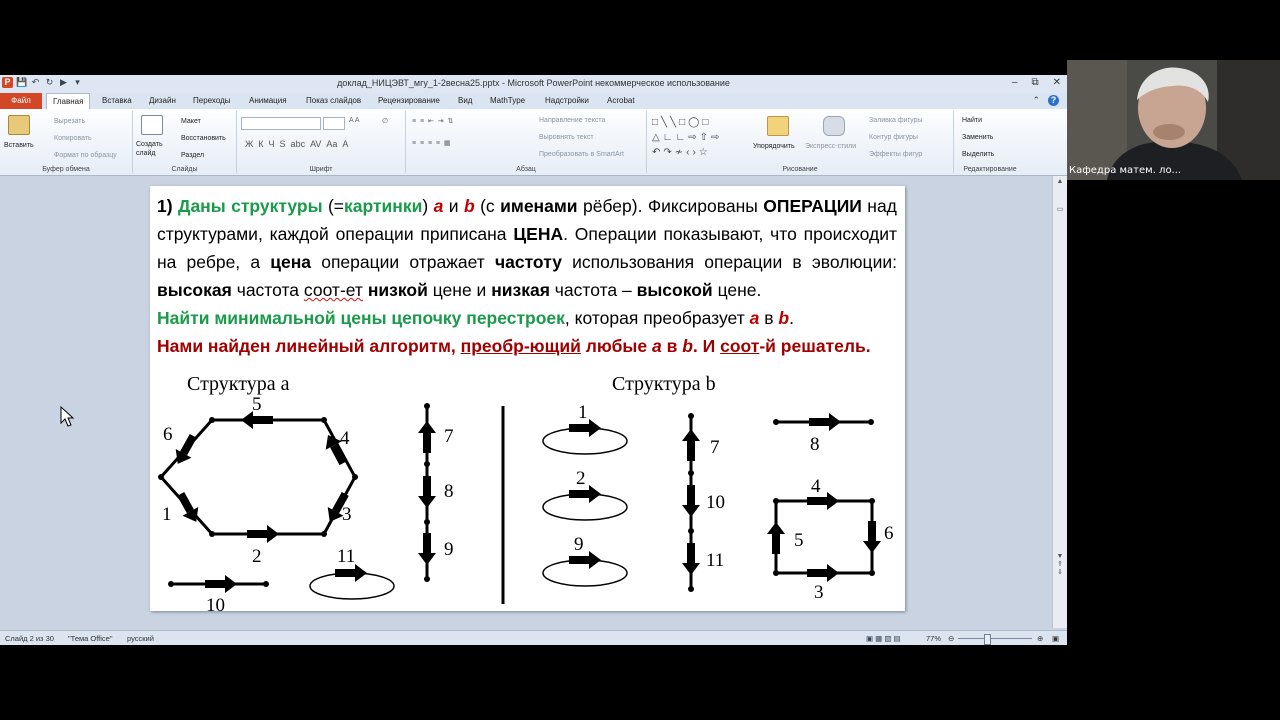 The height and width of the screenshot is (720, 1280). What do you see at coordinates (73, 138) in the screenshot?
I see `copy-button: Копировать` at bounding box center [73, 138].